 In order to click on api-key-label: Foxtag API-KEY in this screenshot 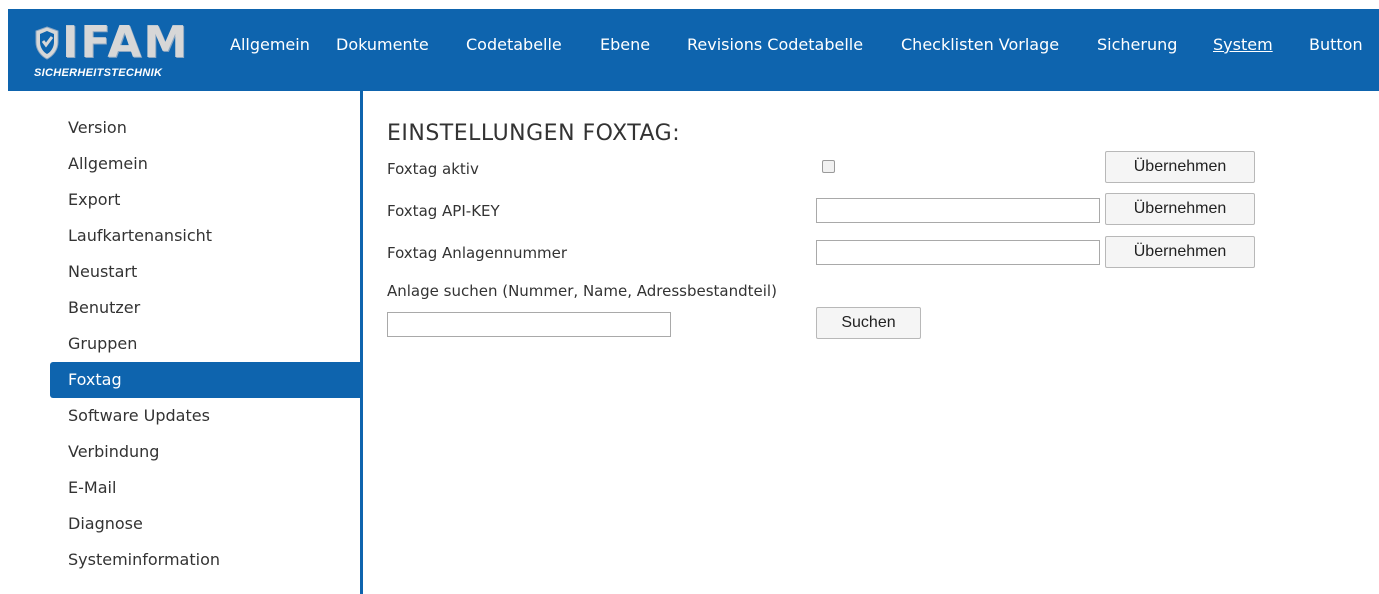, I will do `click(443, 211)`.